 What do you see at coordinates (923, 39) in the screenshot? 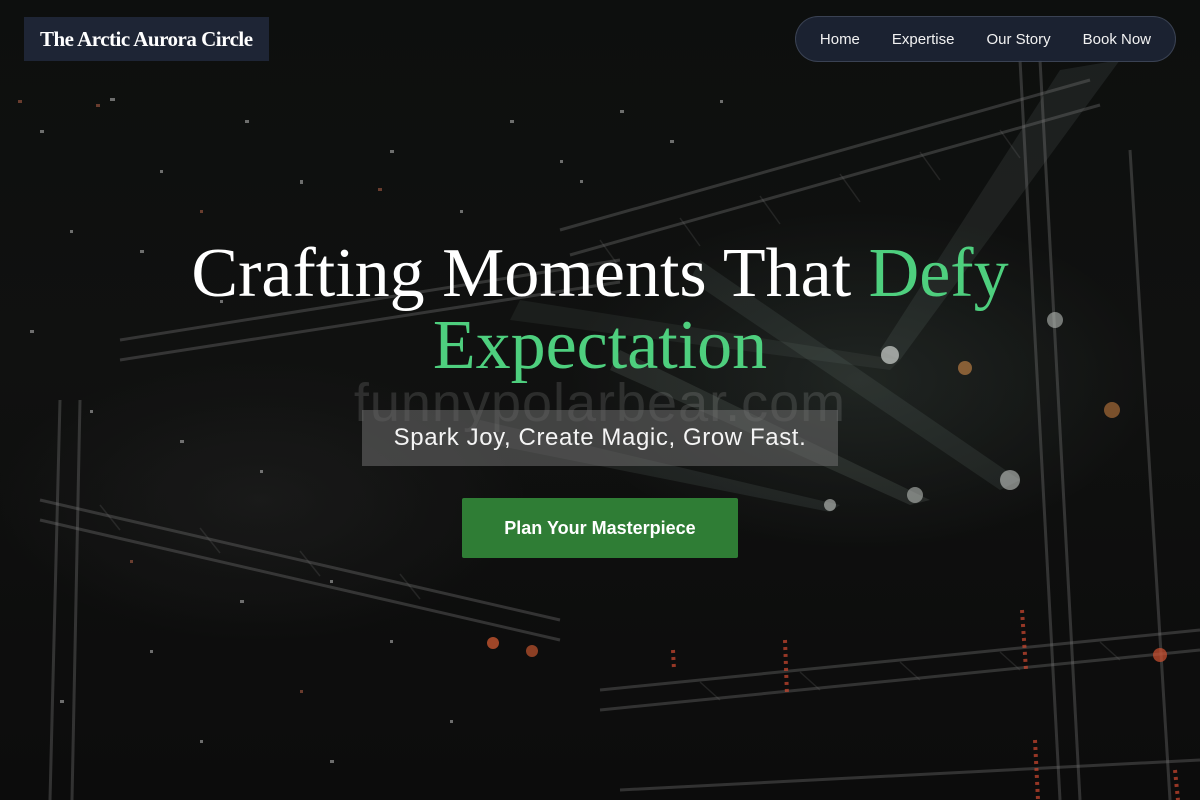
I see `nav-item-expertise: Expertise` at bounding box center [923, 39].